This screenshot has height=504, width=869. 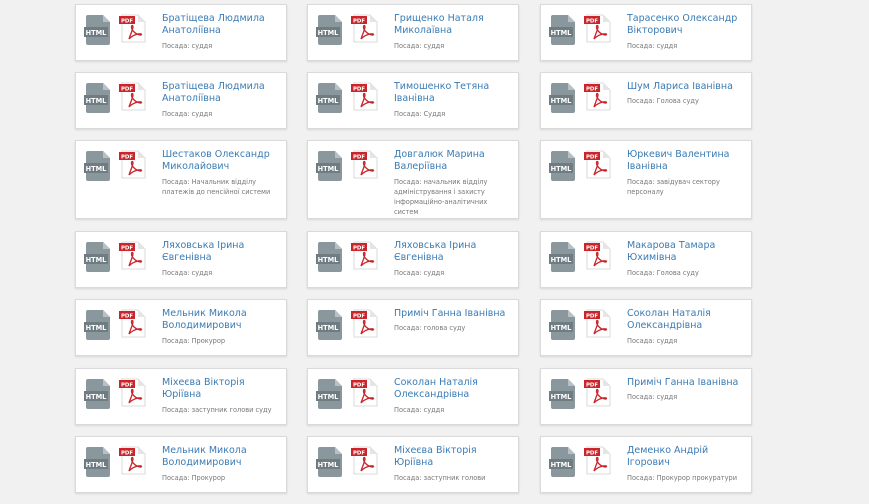 What do you see at coordinates (663, 101) in the screenshot?
I see `position-text: Посада: Голова суду` at bounding box center [663, 101].